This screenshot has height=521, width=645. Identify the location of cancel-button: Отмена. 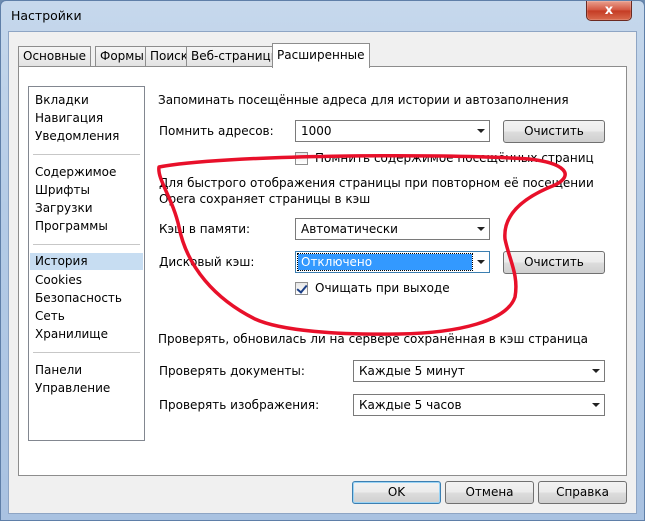
(489, 492).